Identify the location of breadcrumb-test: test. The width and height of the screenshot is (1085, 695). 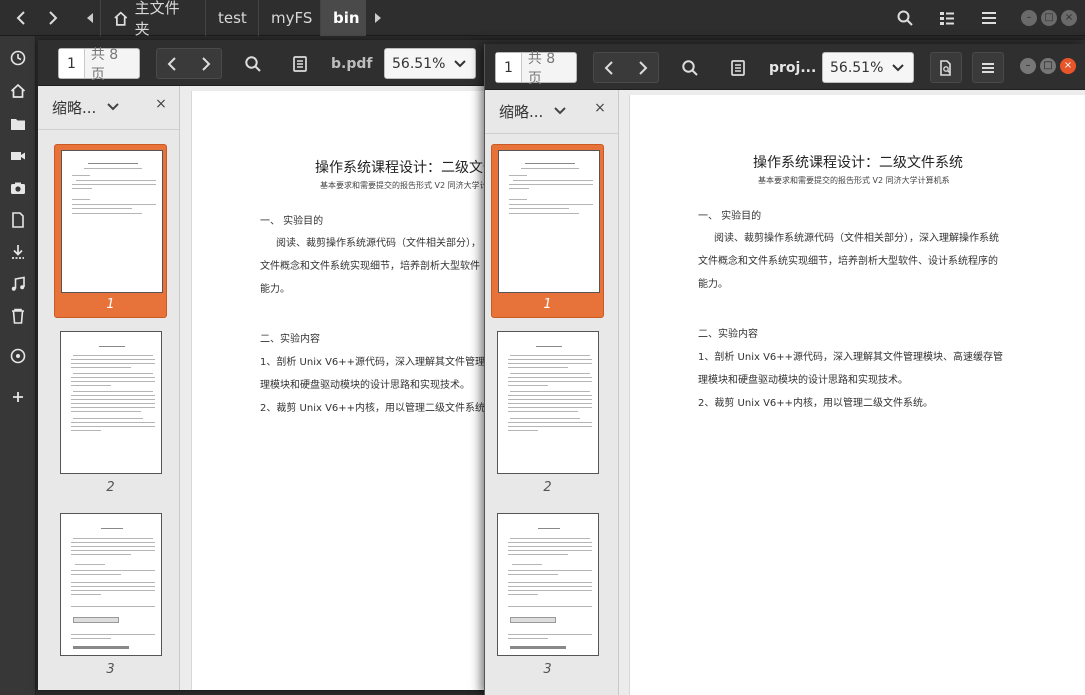
(231, 18).